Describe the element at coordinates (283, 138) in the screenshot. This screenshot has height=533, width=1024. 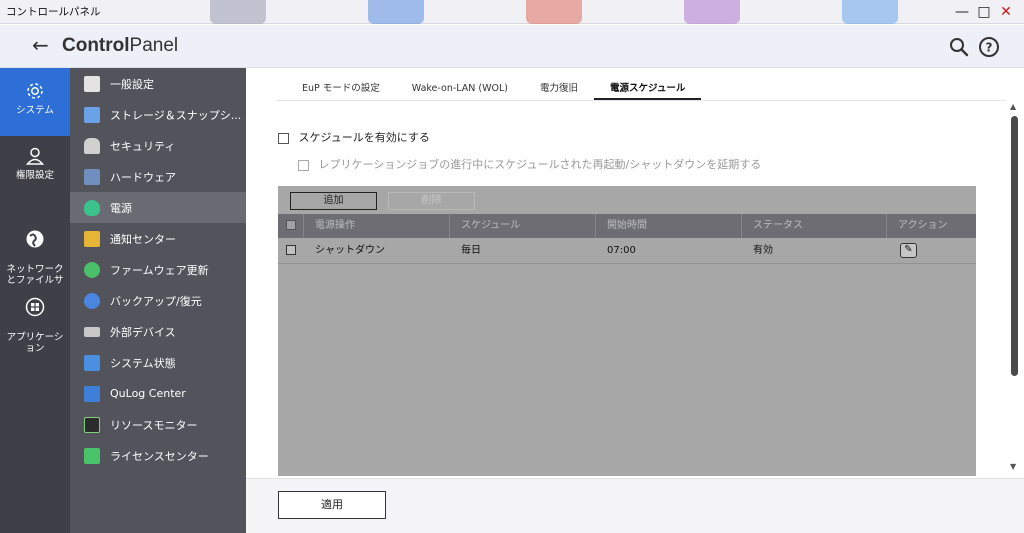
I see `enable-schedule-checkbox` at that location.